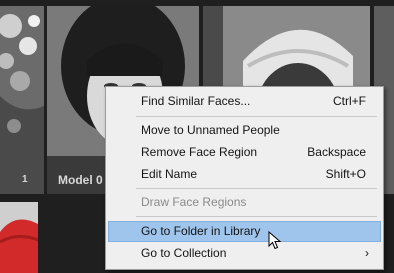  What do you see at coordinates (244, 174) in the screenshot?
I see `menu-item-edit-name: Edit Name Shift+O` at bounding box center [244, 174].